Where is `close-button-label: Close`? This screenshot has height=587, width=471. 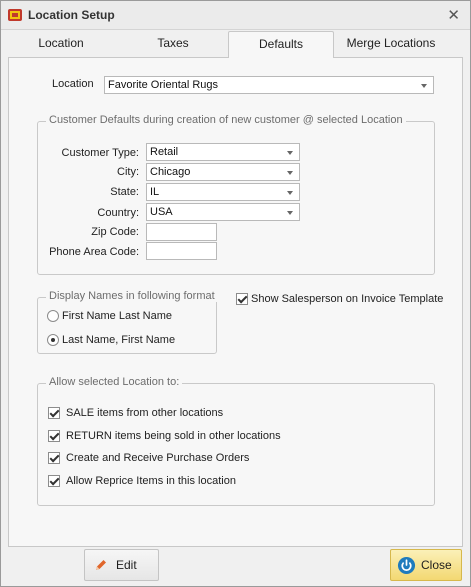 close-button-label: Close is located at coordinates (436, 565).